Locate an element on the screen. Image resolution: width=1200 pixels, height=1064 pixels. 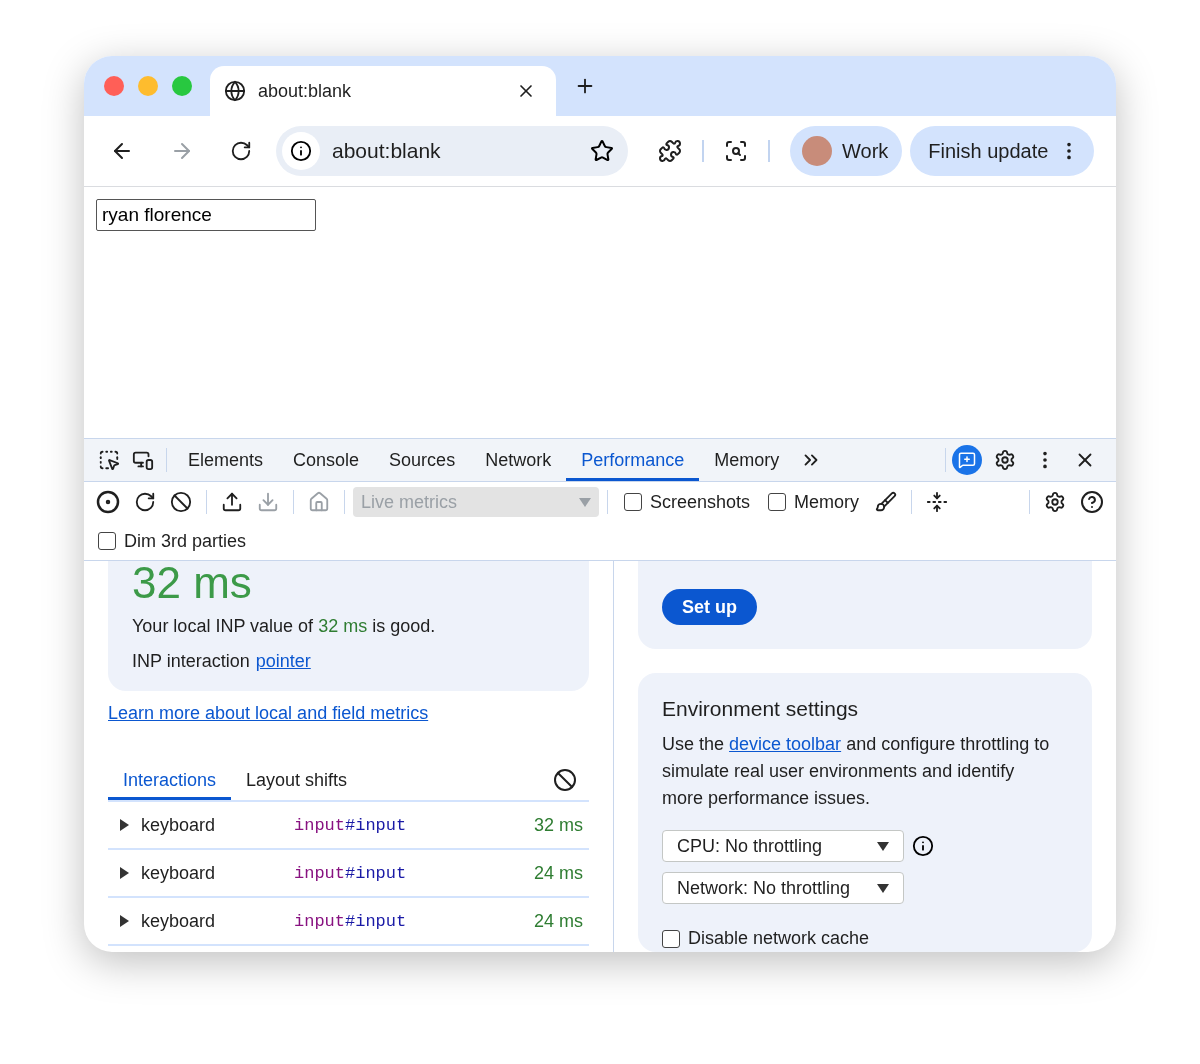
tab-title: about:blank is located at coordinates (305, 91).